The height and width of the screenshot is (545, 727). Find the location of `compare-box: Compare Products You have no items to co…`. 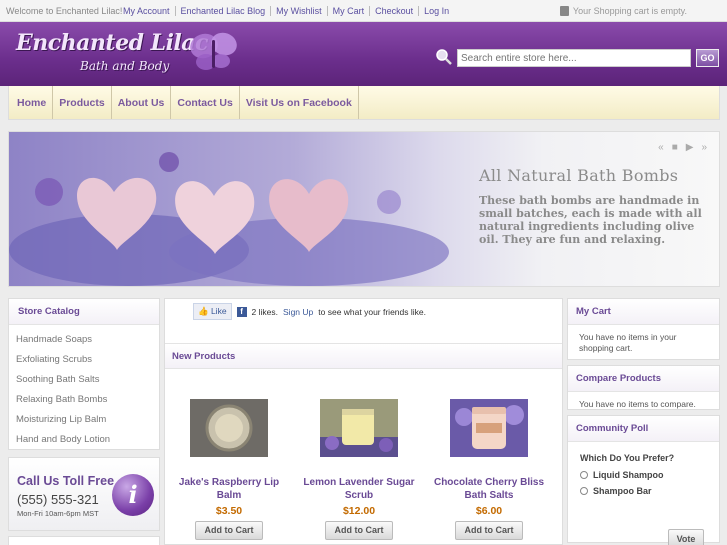

compare-box: Compare Products You have no items to co… is located at coordinates (643, 387).